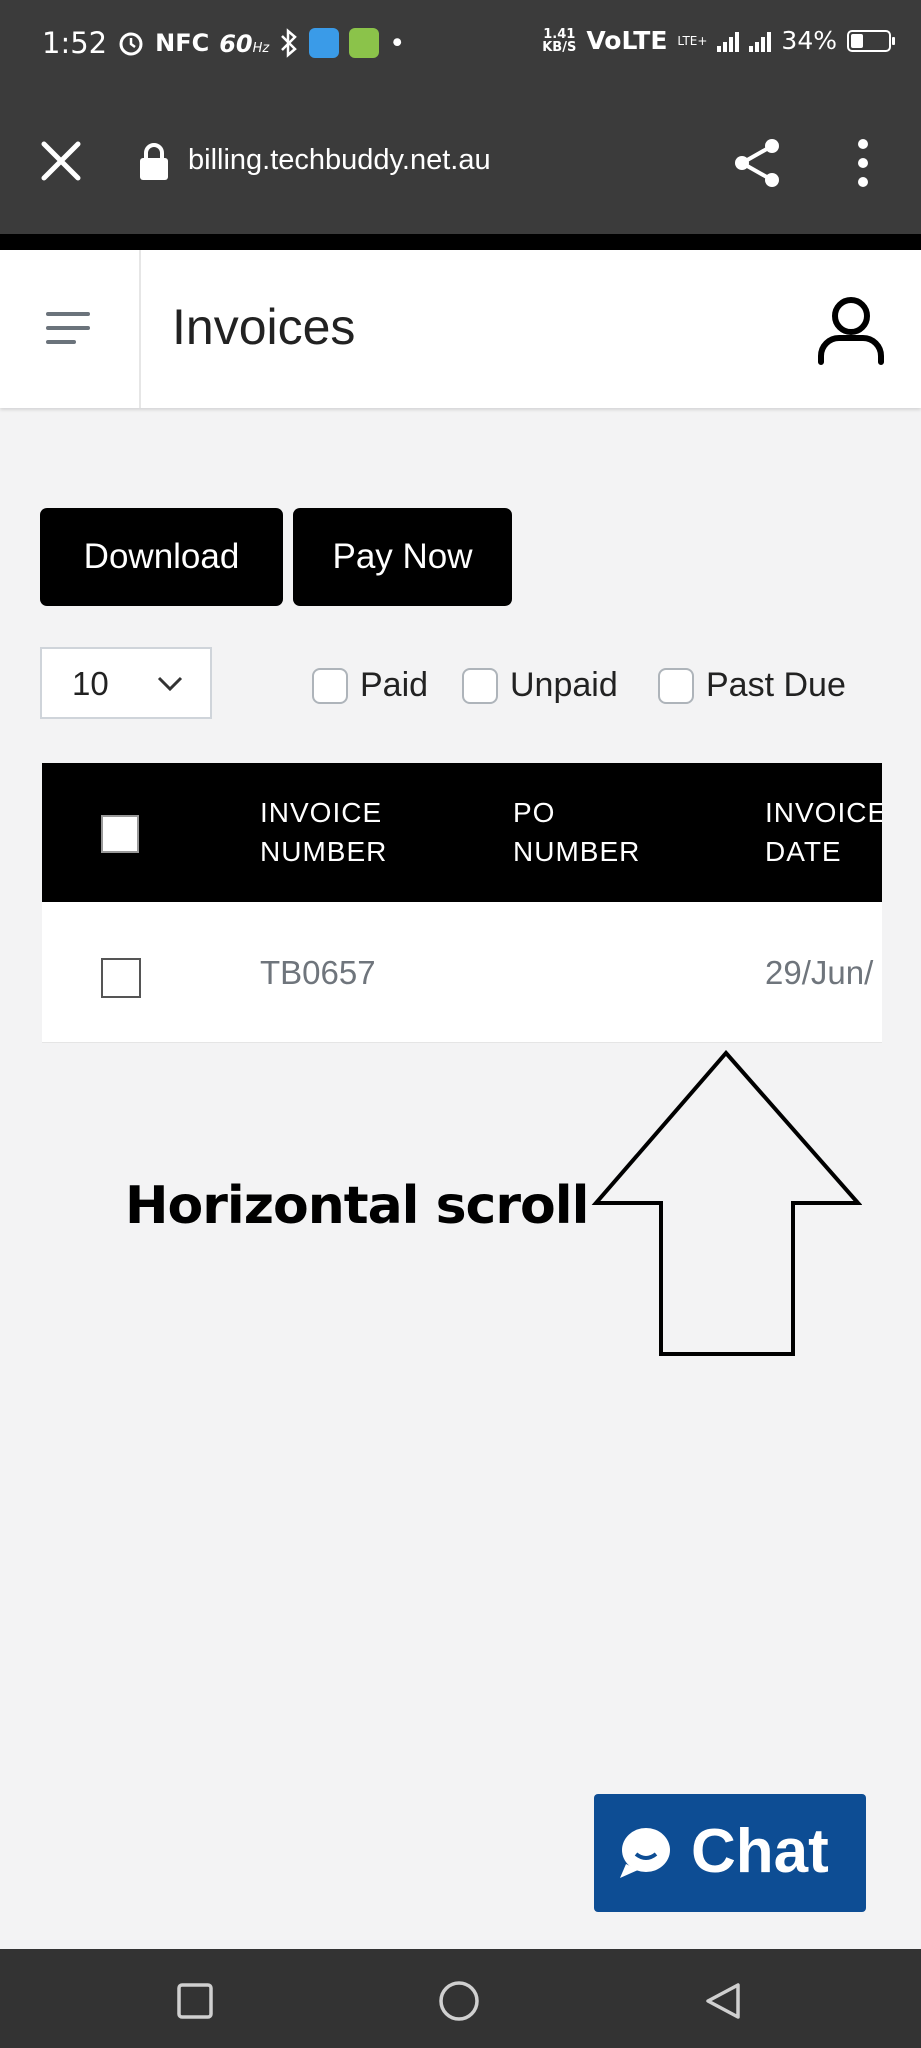 Image resolution: width=921 pixels, height=2048 pixels. What do you see at coordinates (627, 40) in the screenshot?
I see `volte-label: VoLTE` at bounding box center [627, 40].